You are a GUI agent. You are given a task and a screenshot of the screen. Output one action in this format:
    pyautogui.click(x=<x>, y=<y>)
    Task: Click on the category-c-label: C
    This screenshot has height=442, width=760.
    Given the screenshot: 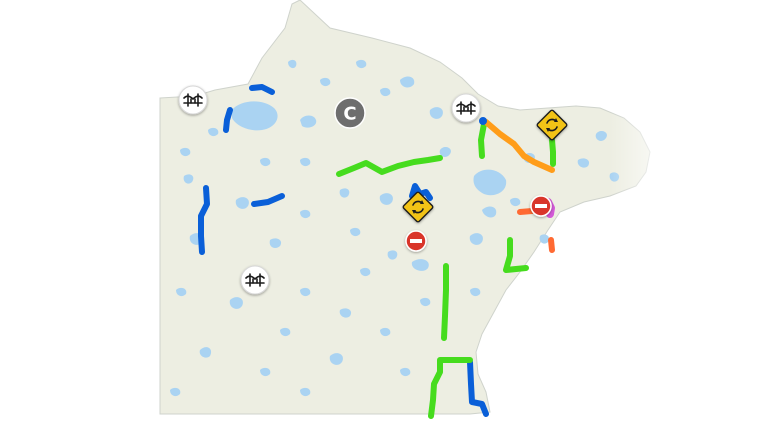 What is the action you would take?
    pyautogui.click(x=349, y=114)
    